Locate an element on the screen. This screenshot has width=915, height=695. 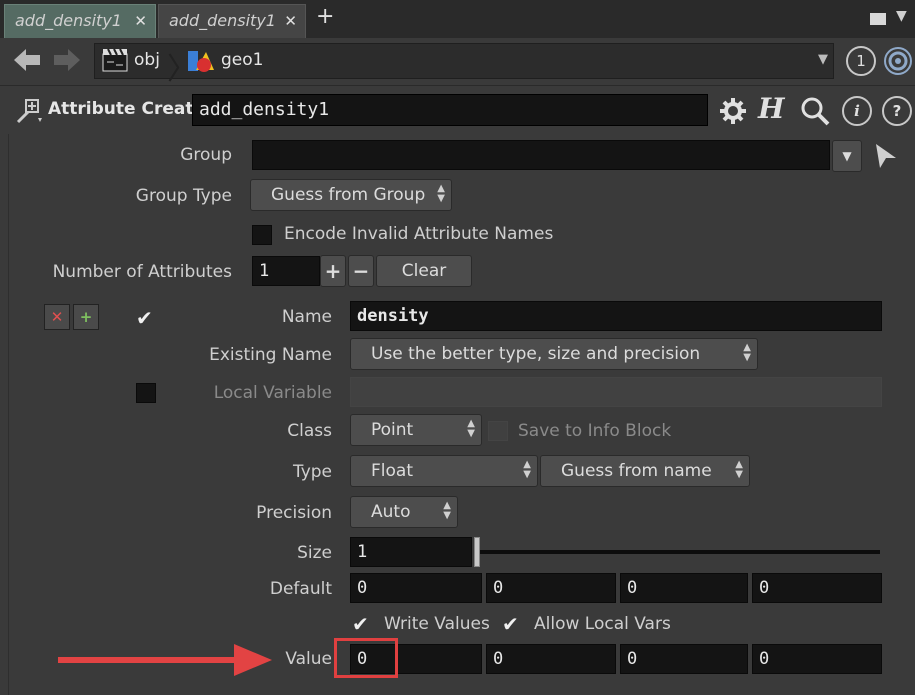
tab-add-density1: add_density1 ✕ is located at coordinates (232, 21).